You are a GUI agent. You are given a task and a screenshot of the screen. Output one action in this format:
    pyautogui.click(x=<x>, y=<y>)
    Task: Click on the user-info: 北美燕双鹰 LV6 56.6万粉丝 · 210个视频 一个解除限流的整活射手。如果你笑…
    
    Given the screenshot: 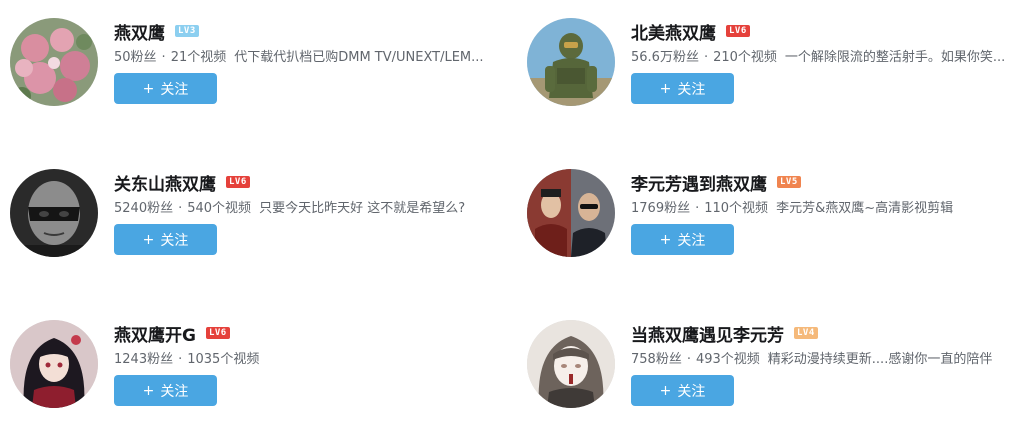 What is the action you would take?
    pyautogui.click(x=826, y=61)
    